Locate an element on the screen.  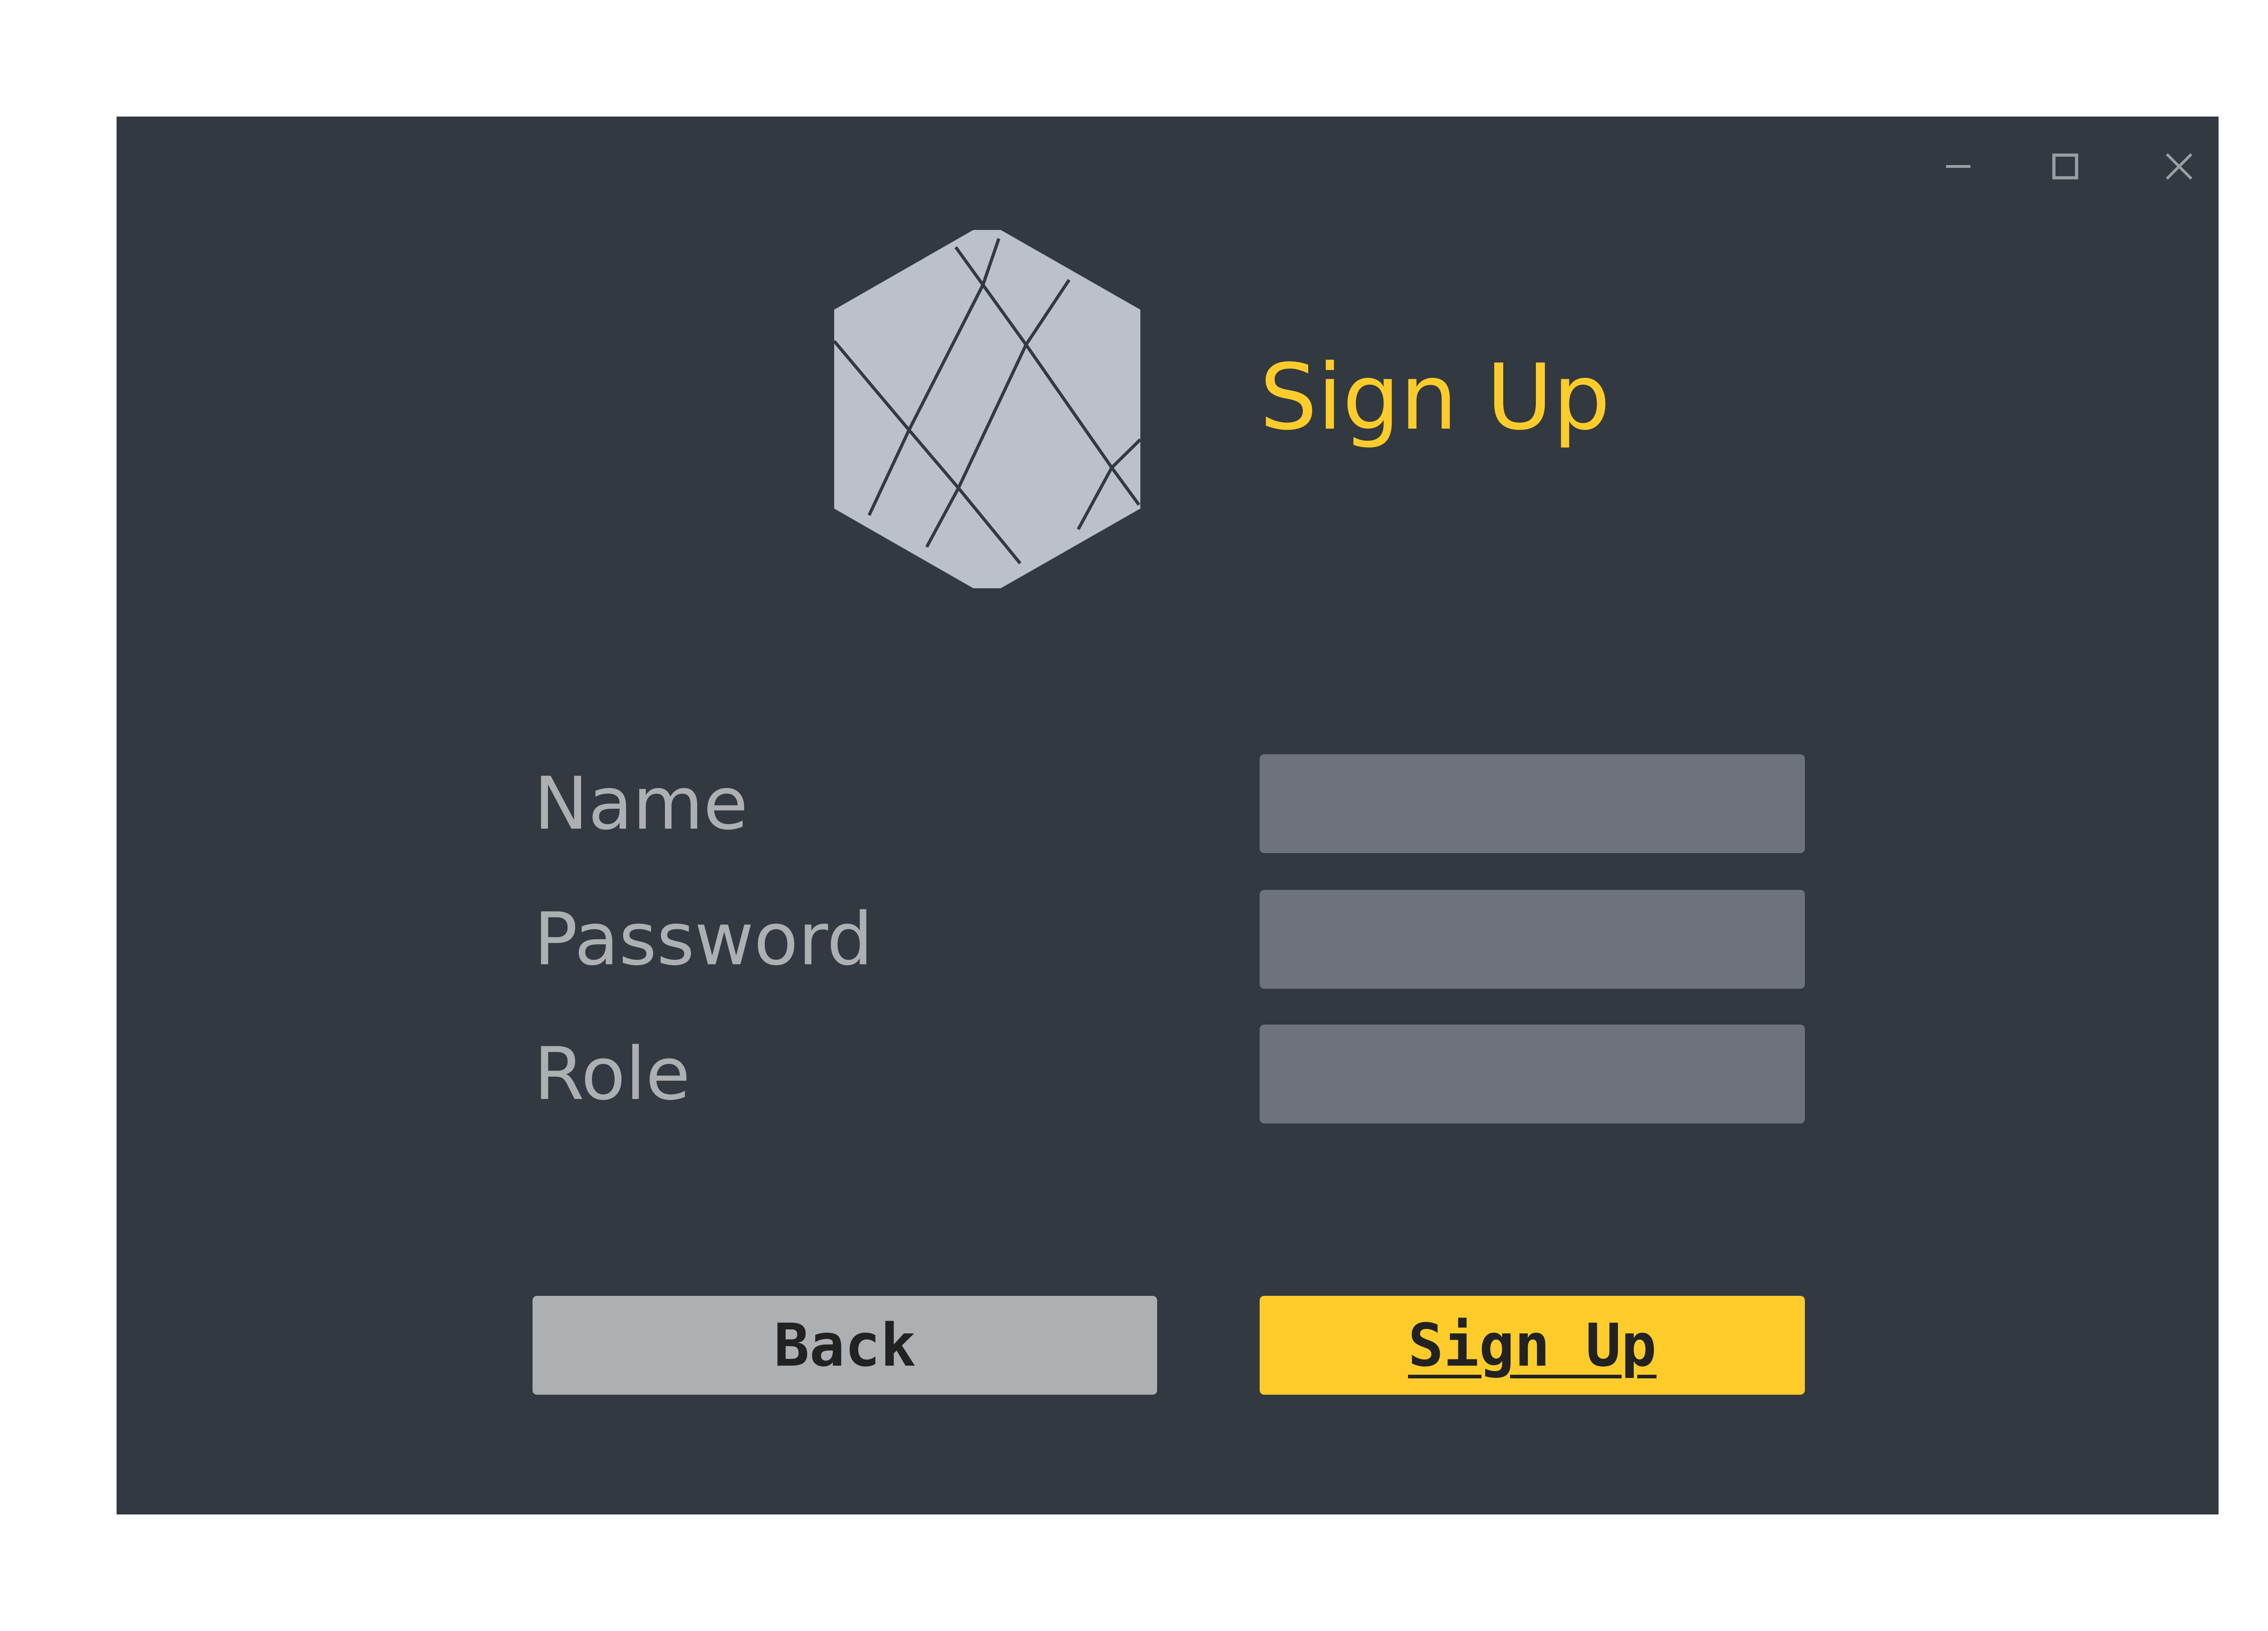
back-button: Back is located at coordinates (845, 1345).